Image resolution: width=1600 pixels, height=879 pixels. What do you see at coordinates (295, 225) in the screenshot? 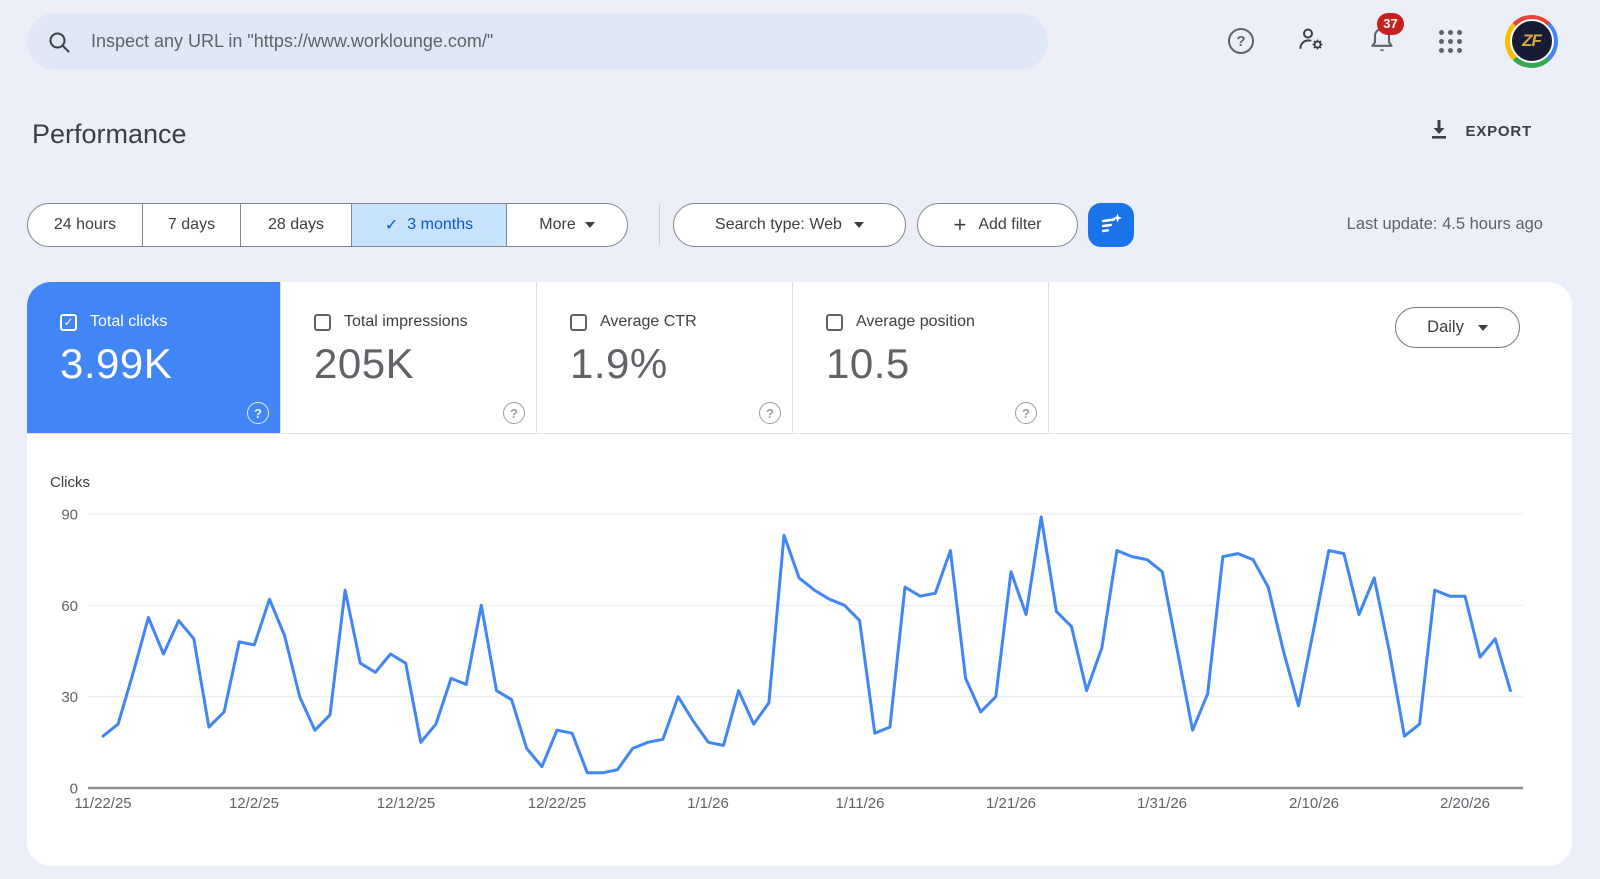
I see `range-chip-28-days: 28 days` at bounding box center [295, 225].